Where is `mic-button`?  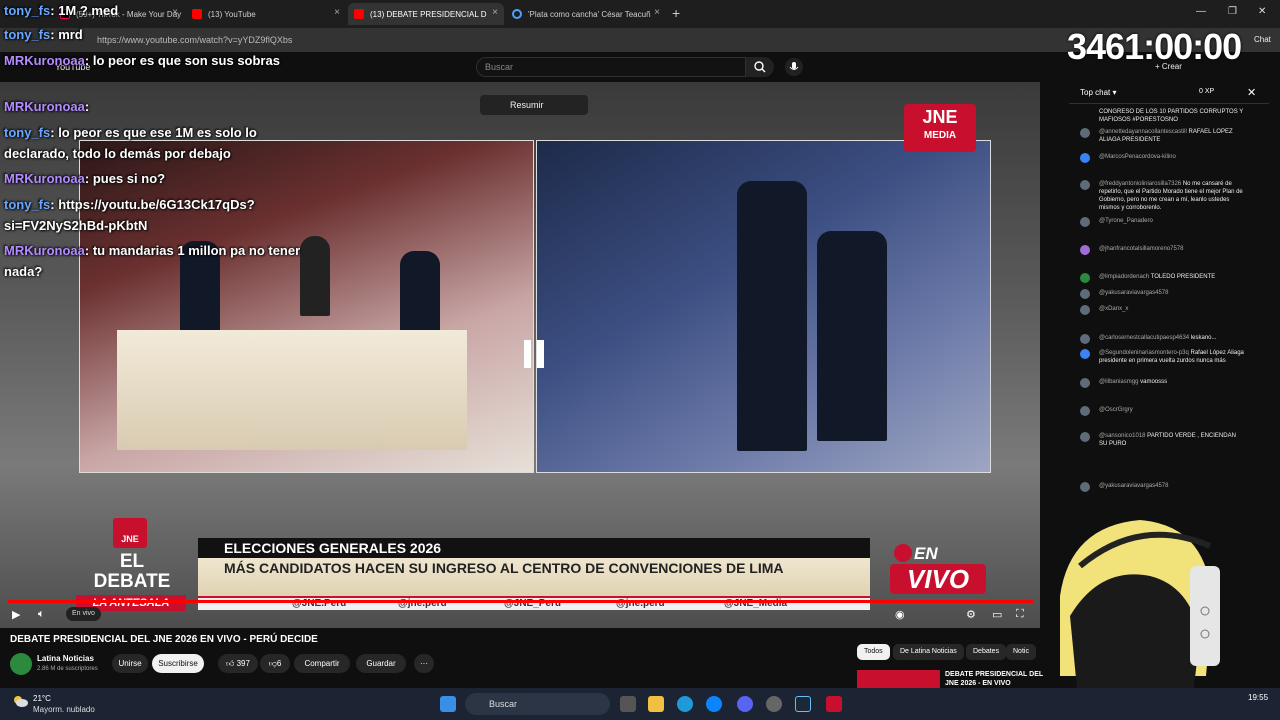
mic-button is located at coordinates (794, 67).